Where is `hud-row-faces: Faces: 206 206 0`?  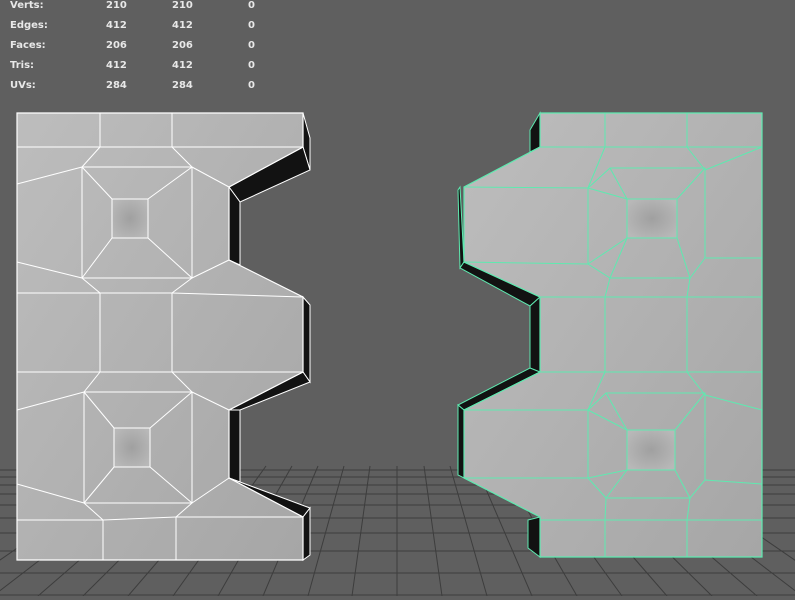
hud-row-faces: Faces: 206 206 0 is located at coordinates (140, 46).